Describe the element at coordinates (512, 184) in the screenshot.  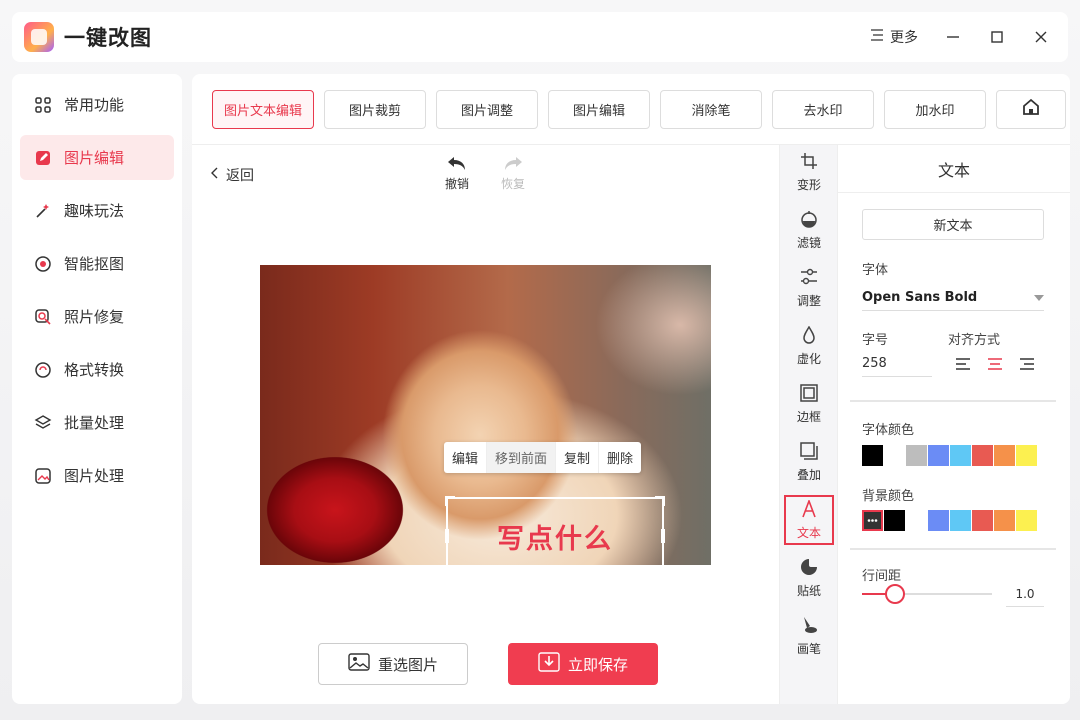
I see `redo-label: 恢复` at that location.